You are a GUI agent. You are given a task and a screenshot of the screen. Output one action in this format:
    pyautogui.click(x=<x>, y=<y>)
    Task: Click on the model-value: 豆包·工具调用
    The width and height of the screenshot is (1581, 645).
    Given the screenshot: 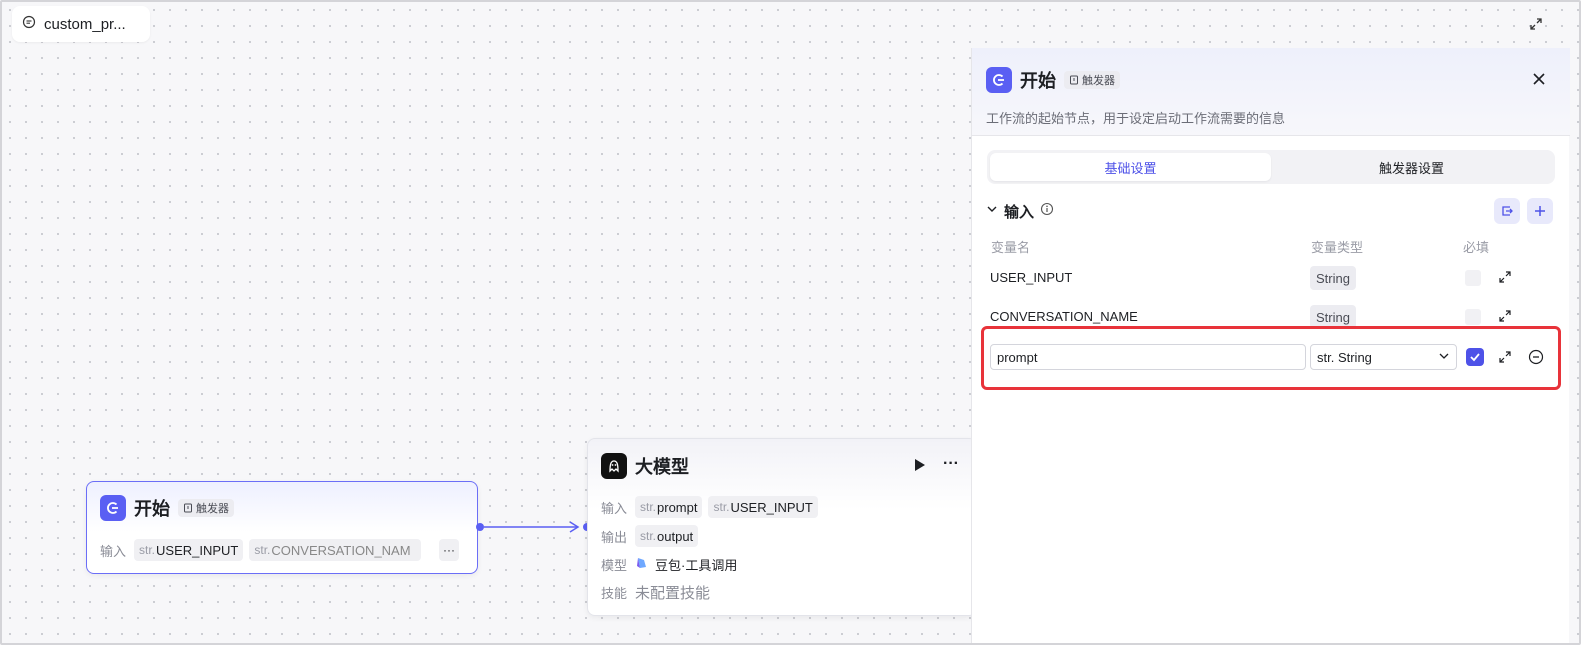 What is the action you would take?
    pyautogui.click(x=696, y=565)
    